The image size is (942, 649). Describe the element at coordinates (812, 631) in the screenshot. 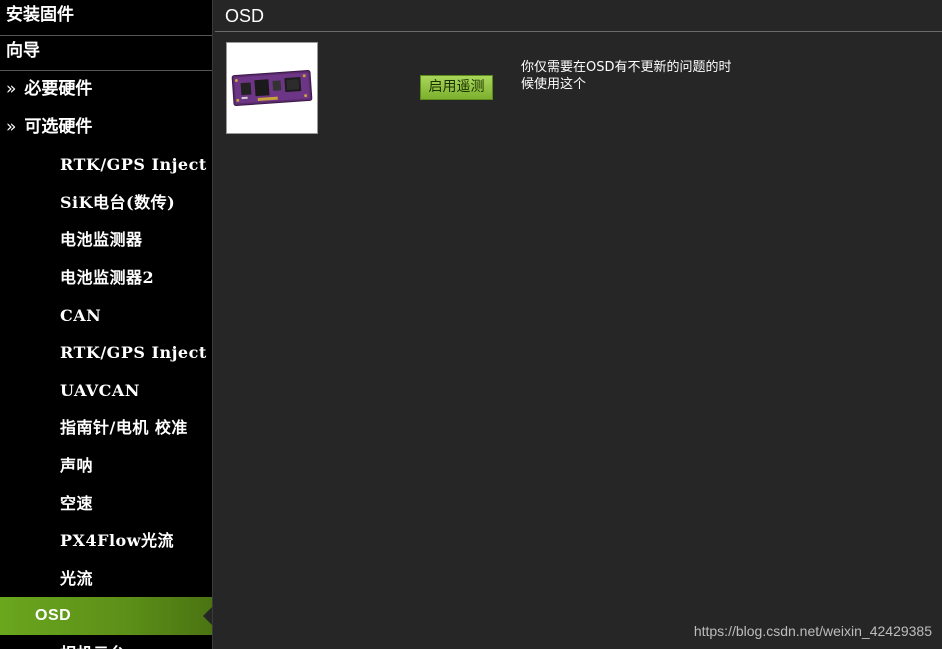

I see `watermark-url: https://blog.csdn.net/weixin_42429385` at that location.